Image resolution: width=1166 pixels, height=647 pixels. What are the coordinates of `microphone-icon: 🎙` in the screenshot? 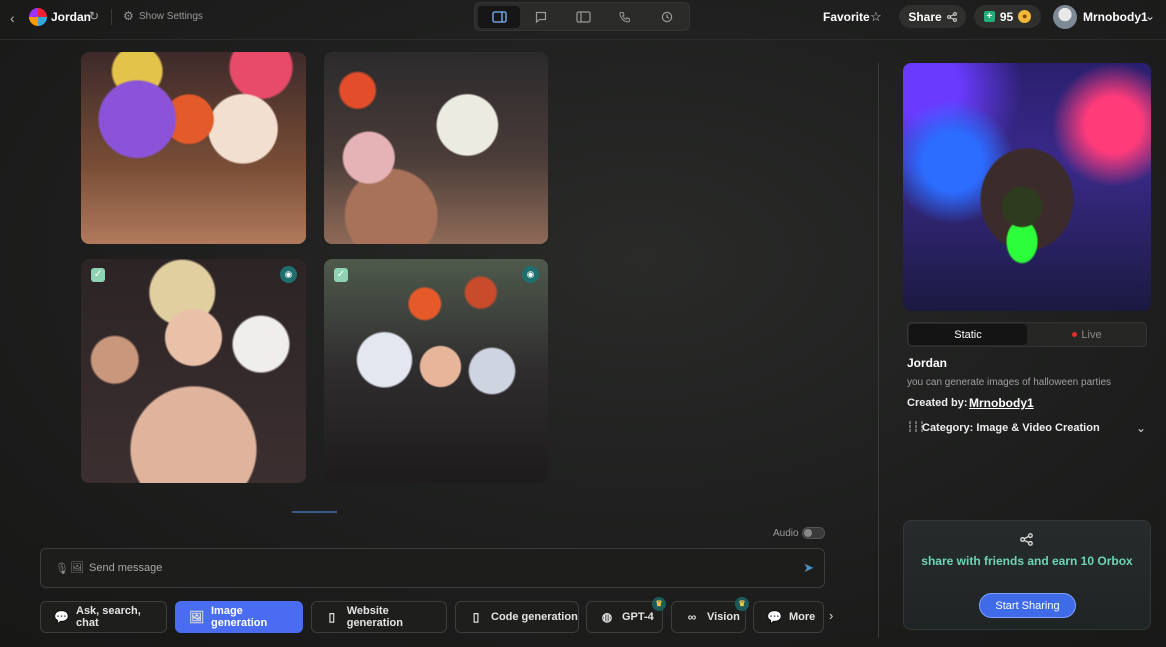 It's located at (62, 568).